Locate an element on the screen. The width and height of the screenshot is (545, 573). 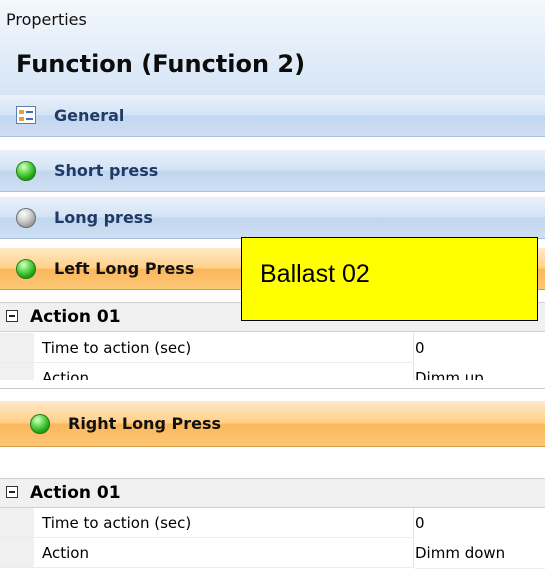
general-settings-icon is located at coordinates (26, 115).